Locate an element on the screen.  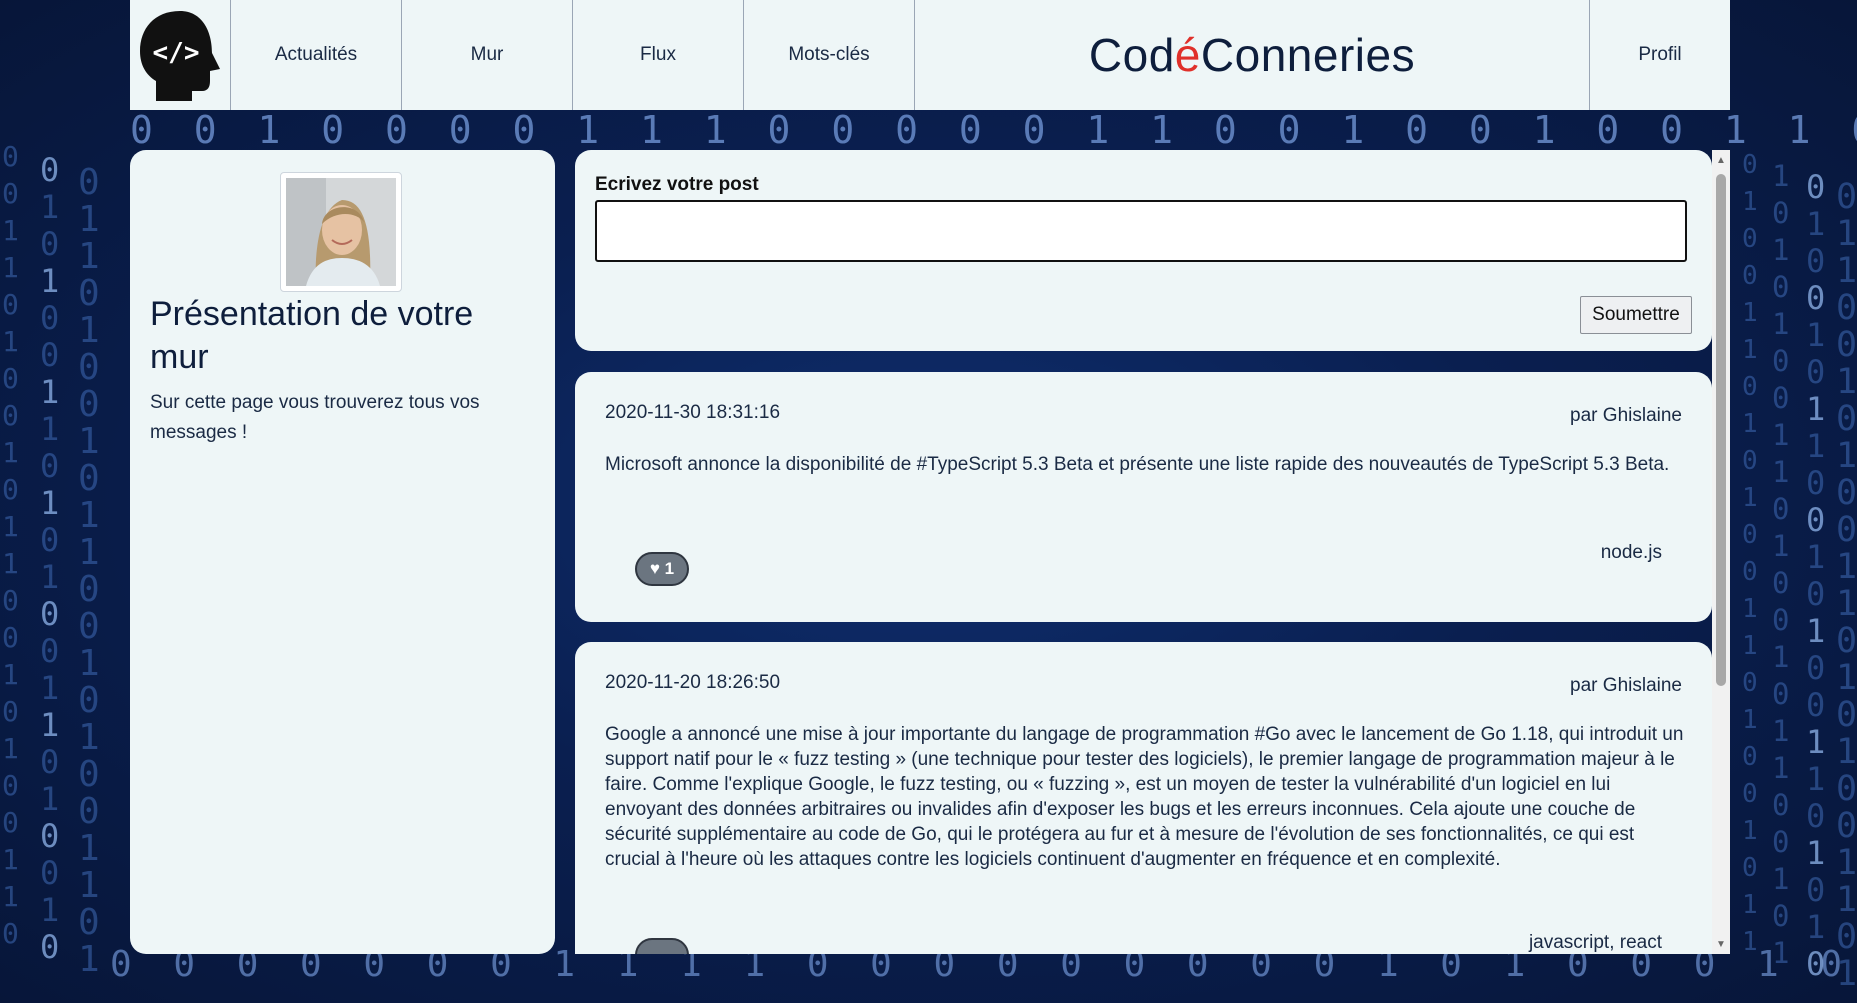
like-button: ♥ 1 is located at coordinates (662, 569).